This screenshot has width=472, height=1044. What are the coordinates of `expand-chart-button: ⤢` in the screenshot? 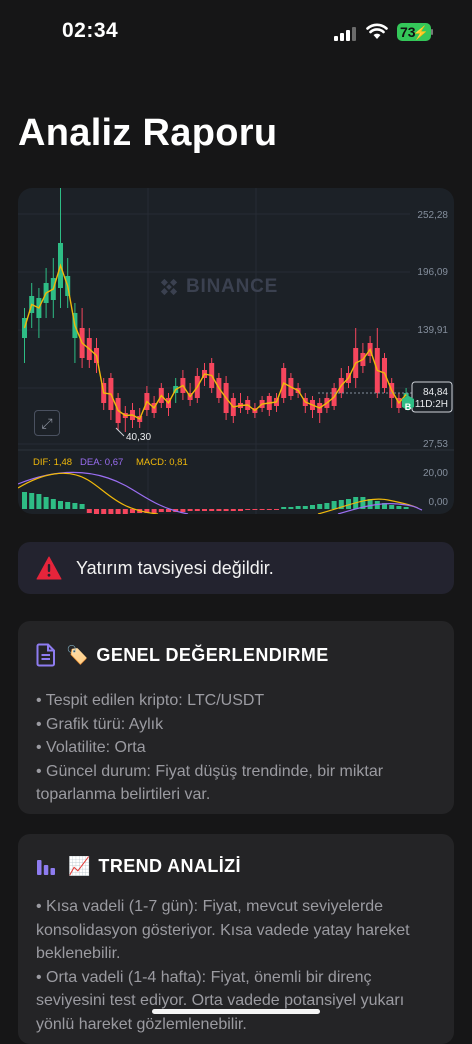 It's located at (47, 423).